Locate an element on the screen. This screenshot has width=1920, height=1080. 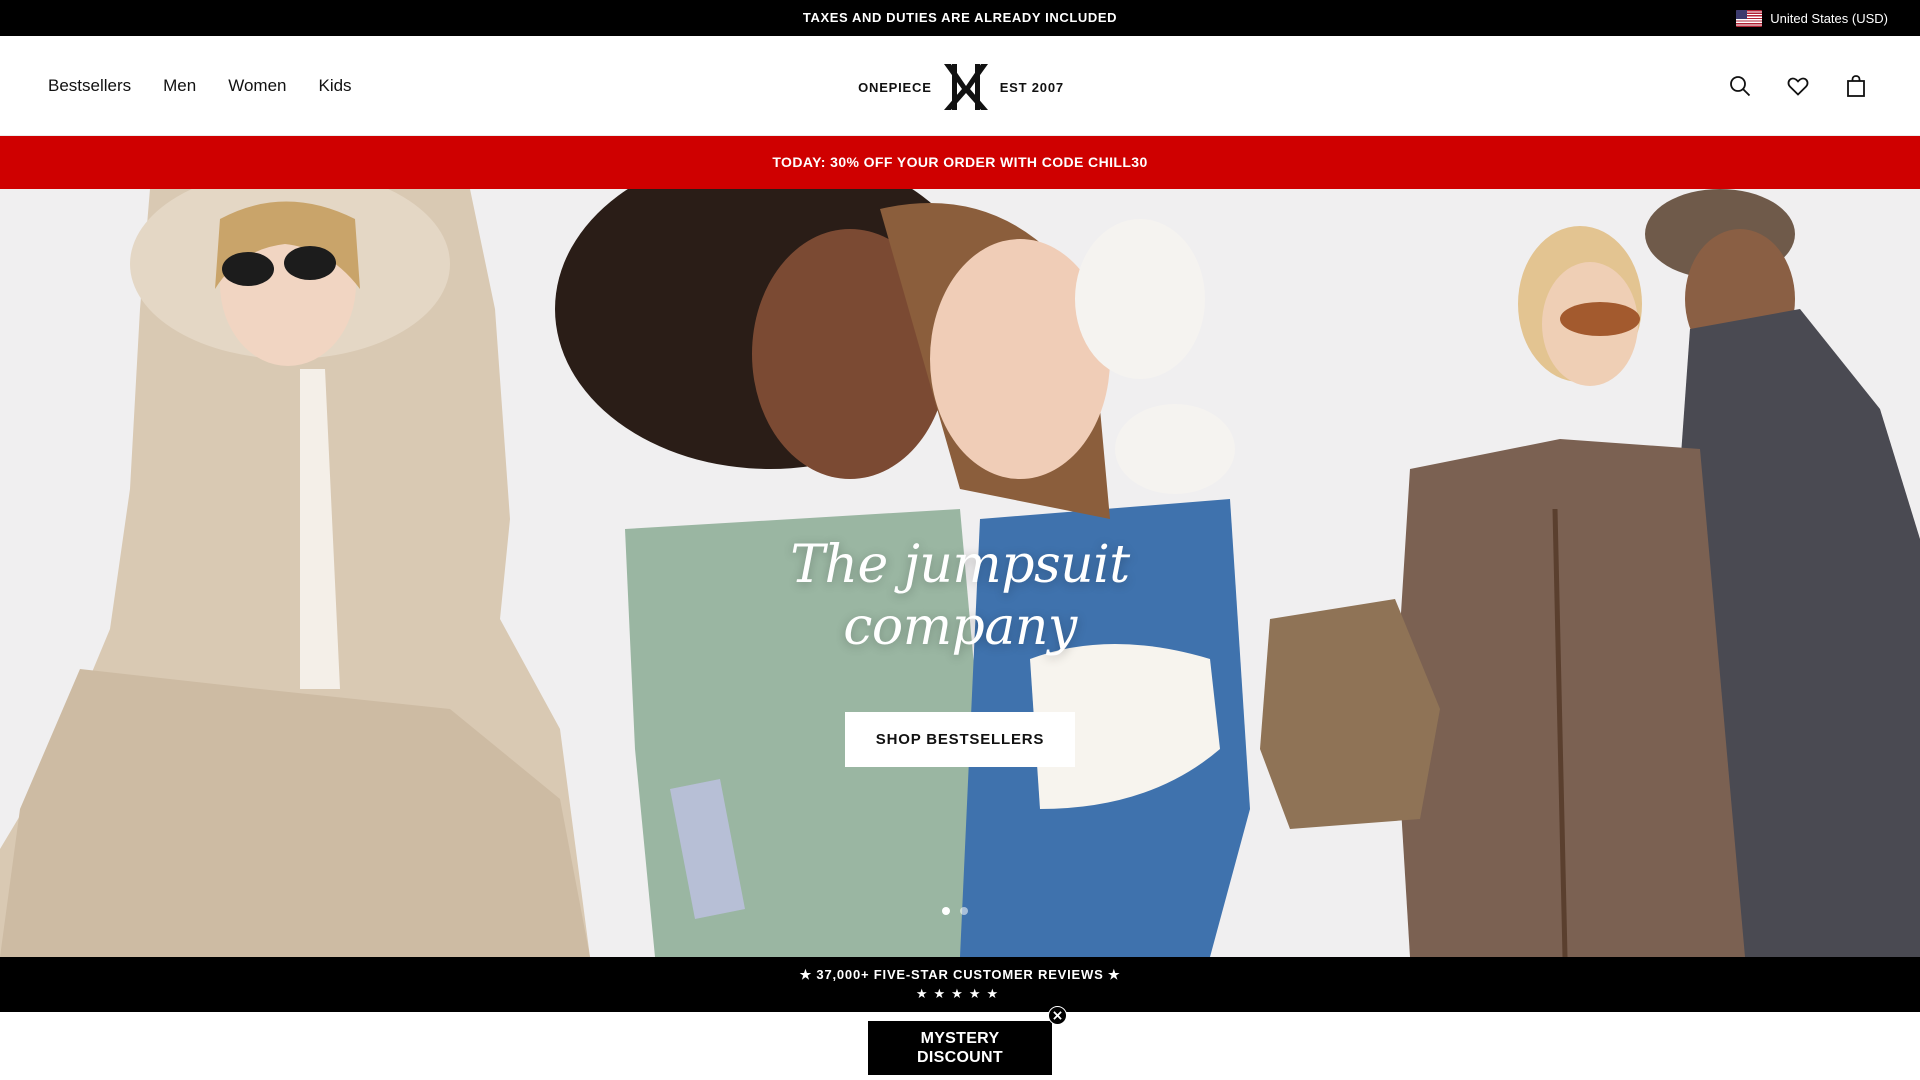
mystery-line1: MYSTERY is located at coordinates (960, 1038).